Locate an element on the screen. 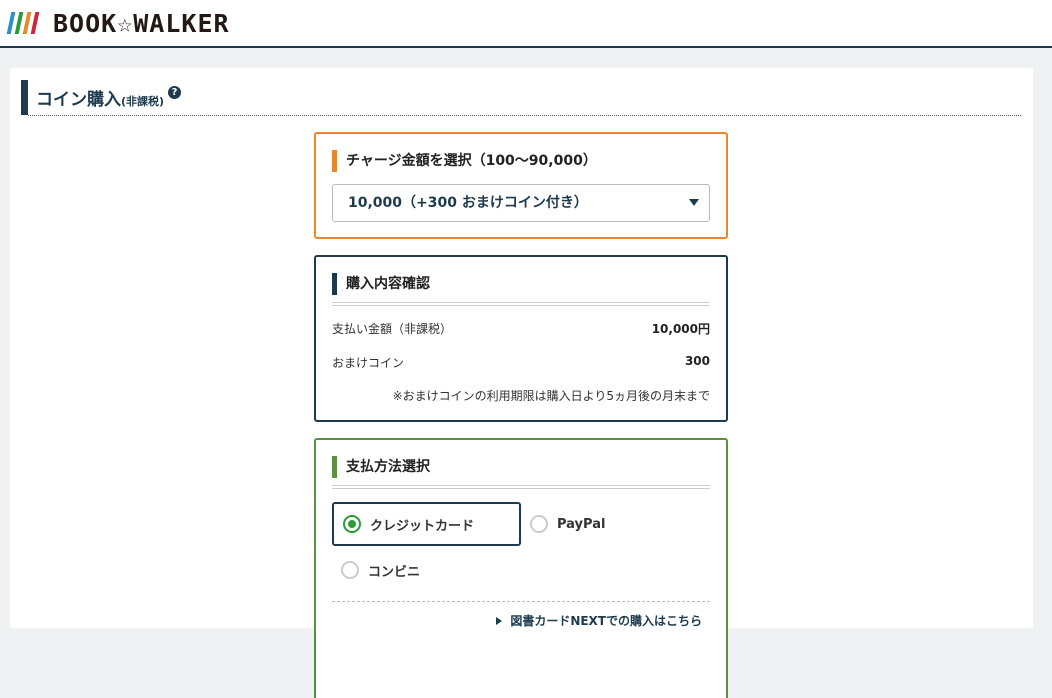 The width and height of the screenshot is (1052, 698). purchase-confirmation-heading: 購入内容確認 is located at coordinates (381, 284).